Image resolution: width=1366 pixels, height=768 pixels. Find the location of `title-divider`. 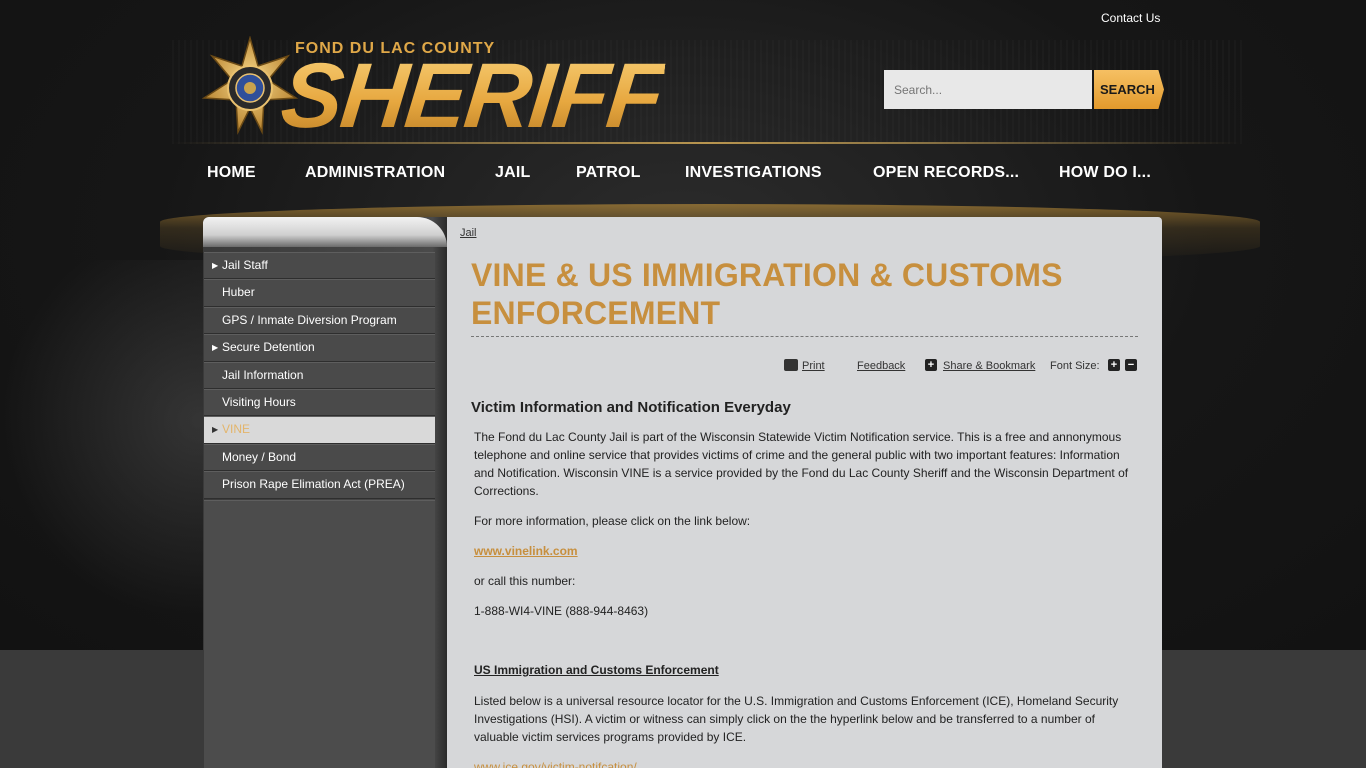

title-divider is located at coordinates (804, 336).